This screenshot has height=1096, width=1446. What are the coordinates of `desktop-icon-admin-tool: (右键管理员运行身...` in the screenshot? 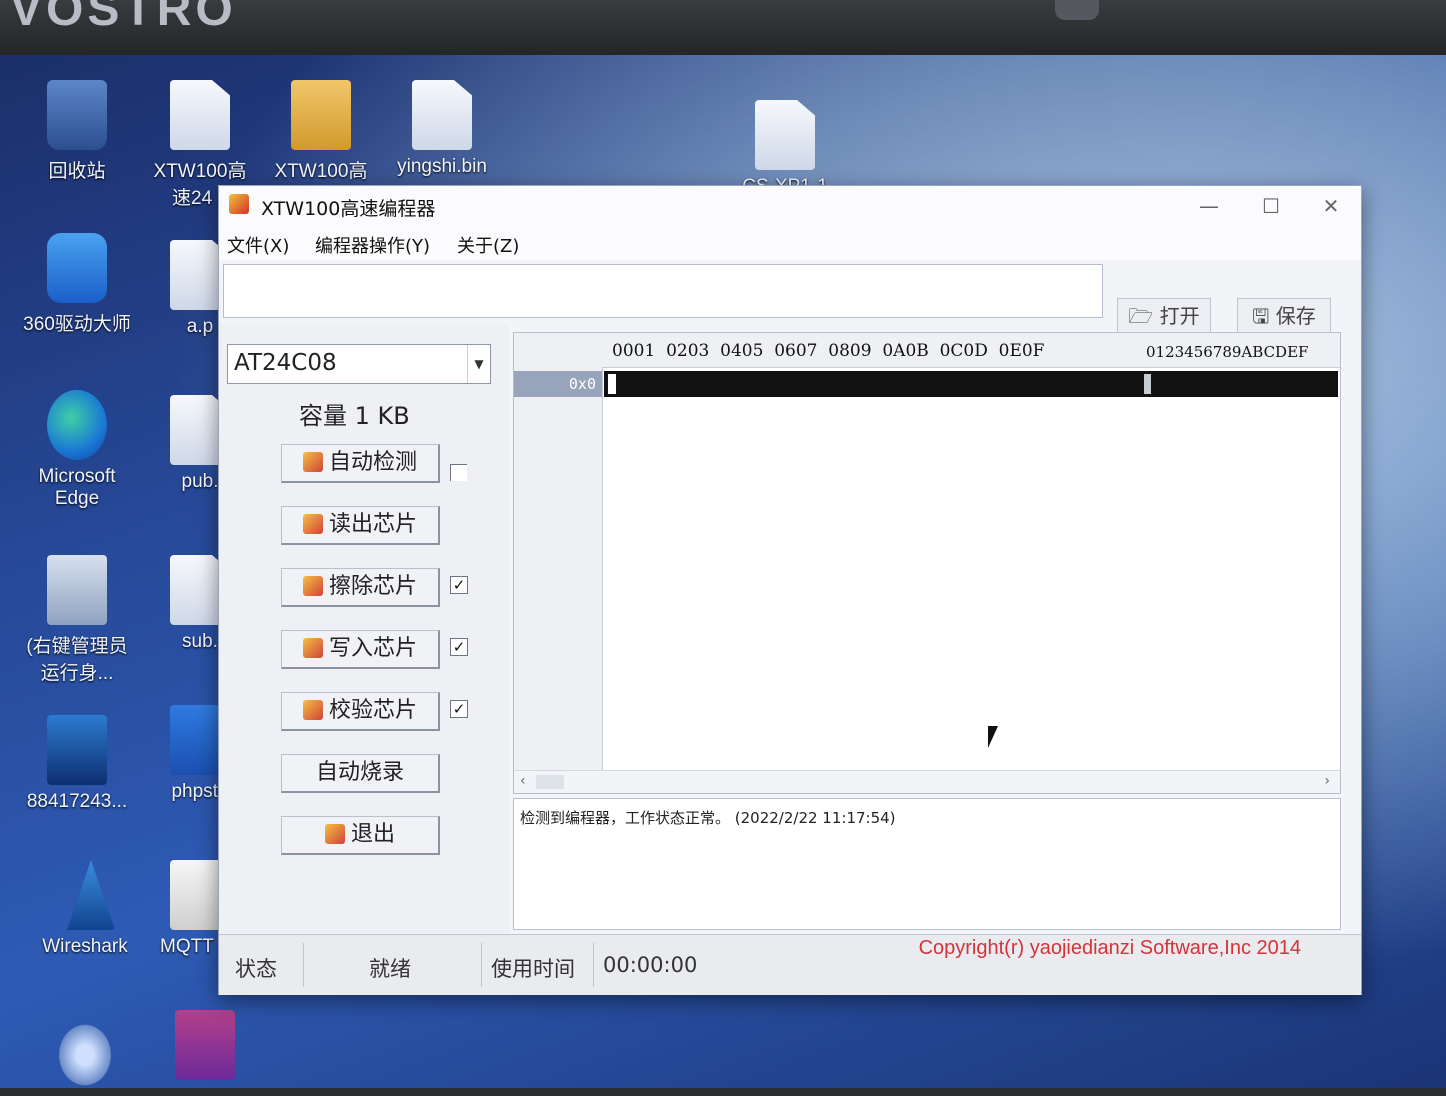 It's located at (77, 620).